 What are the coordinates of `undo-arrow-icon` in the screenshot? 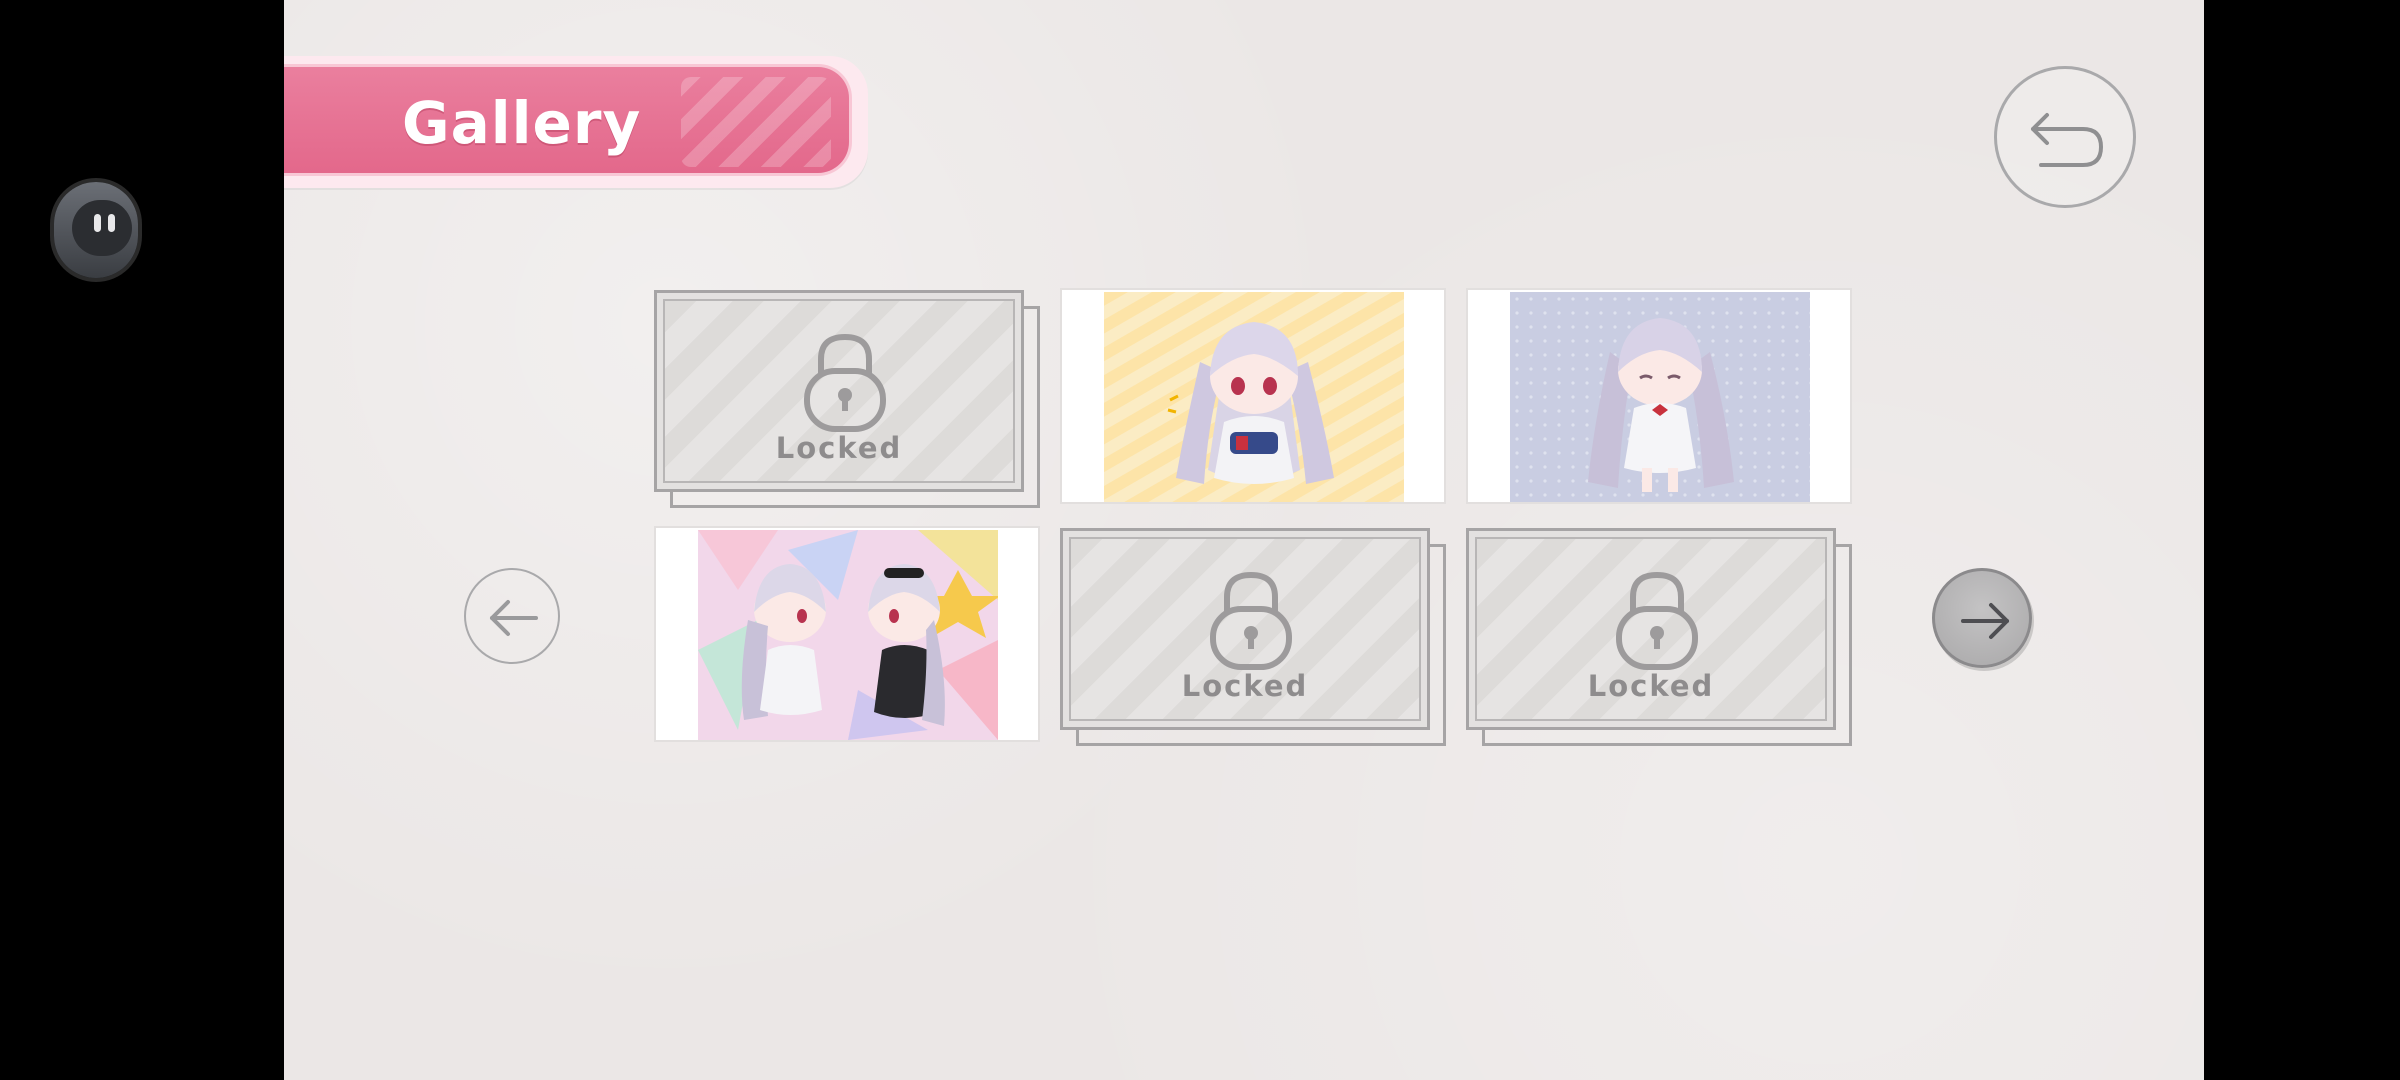 It's located at (2067, 140).